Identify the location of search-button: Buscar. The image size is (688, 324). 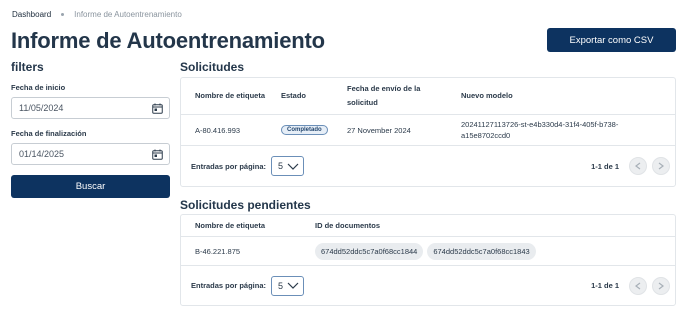
(90, 186).